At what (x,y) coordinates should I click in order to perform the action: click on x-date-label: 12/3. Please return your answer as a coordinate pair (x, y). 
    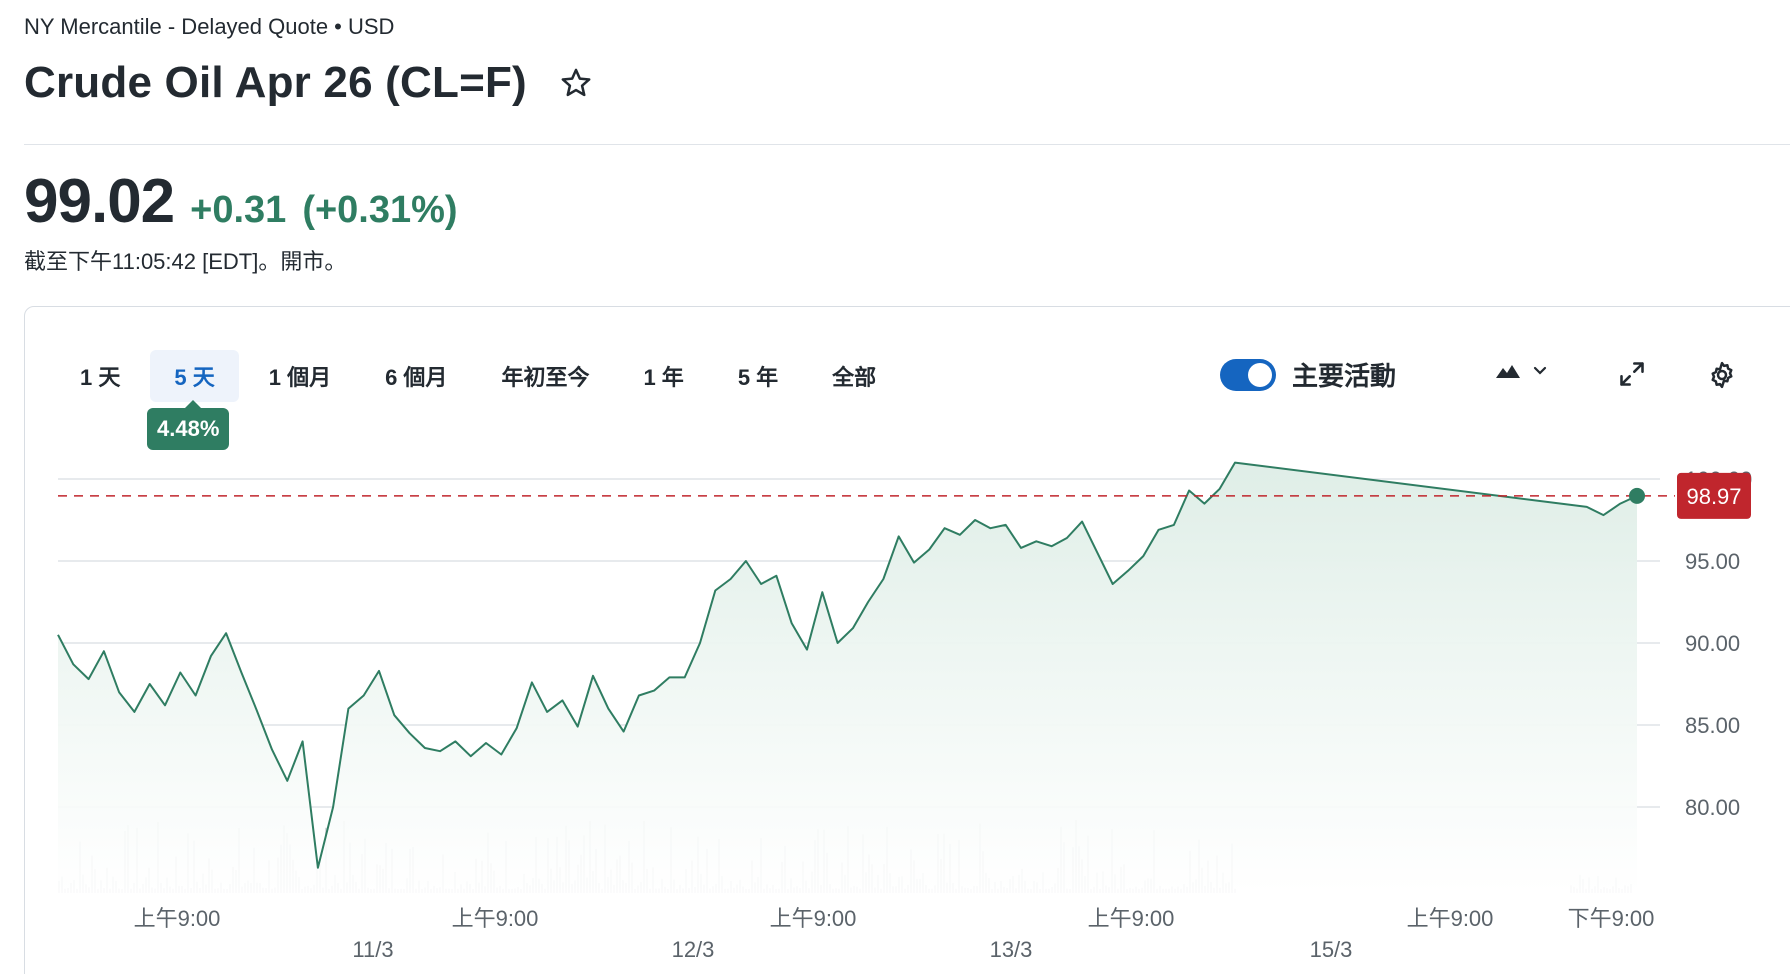
    Looking at the image, I should click on (693, 949).